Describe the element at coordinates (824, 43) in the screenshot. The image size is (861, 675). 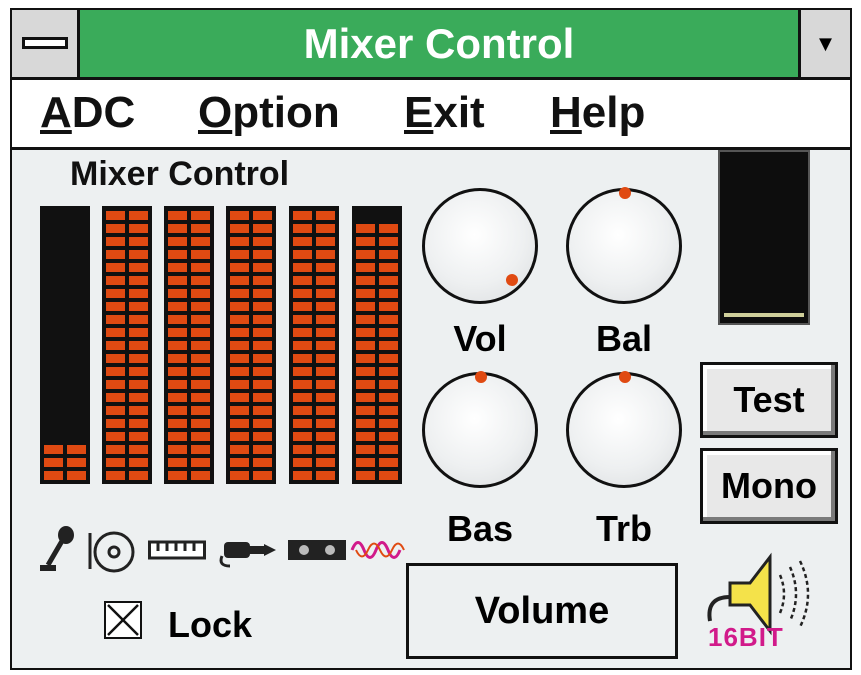
I see `minimize-button: ▼` at that location.